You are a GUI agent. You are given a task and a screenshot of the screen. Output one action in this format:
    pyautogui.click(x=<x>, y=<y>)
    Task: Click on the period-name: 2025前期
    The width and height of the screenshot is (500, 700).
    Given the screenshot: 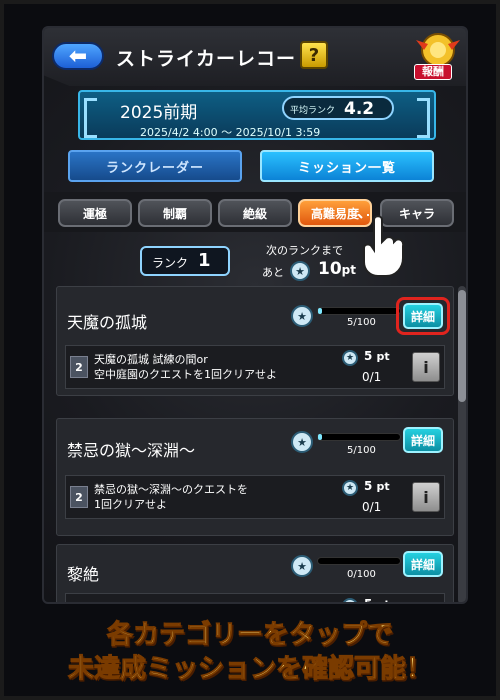 What is the action you would take?
    pyautogui.click(x=159, y=113)
    